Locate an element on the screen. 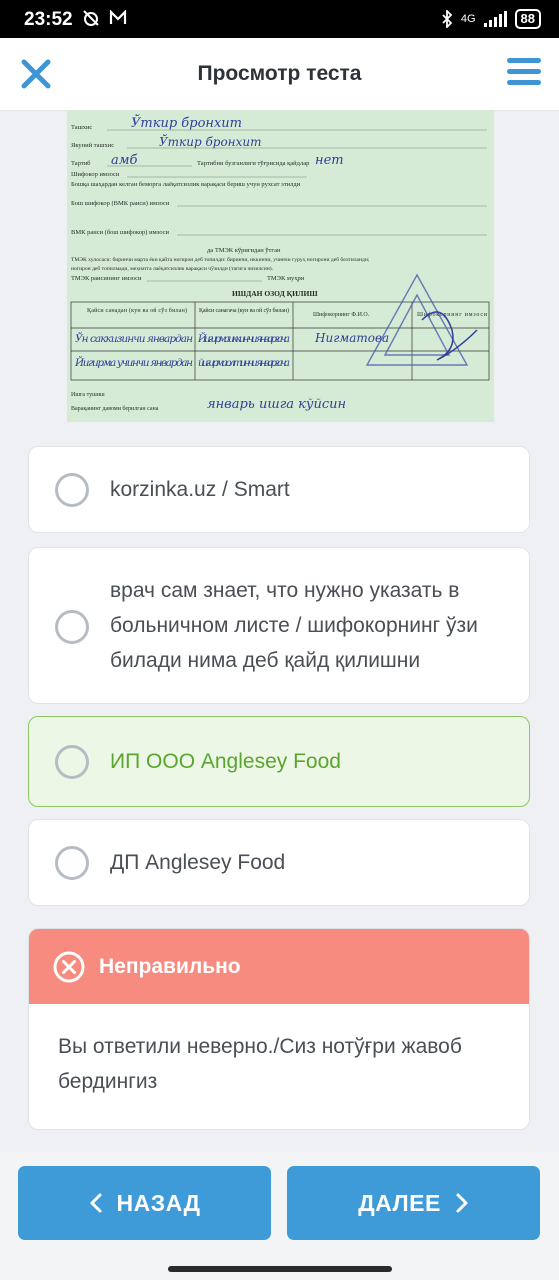  mail-icon is located at coordinates (117, 16).